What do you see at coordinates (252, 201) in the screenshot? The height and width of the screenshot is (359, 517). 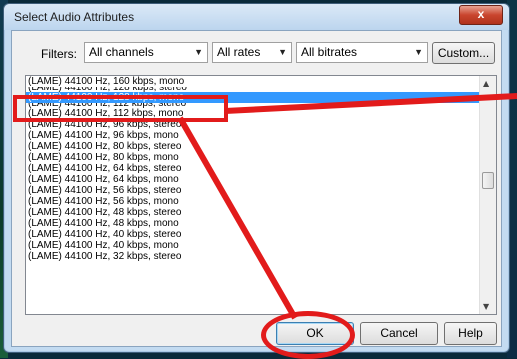 I see `list-item: (LAME) 44100 Hz, 56 kbps, mono` at bounding box center [252, 201].